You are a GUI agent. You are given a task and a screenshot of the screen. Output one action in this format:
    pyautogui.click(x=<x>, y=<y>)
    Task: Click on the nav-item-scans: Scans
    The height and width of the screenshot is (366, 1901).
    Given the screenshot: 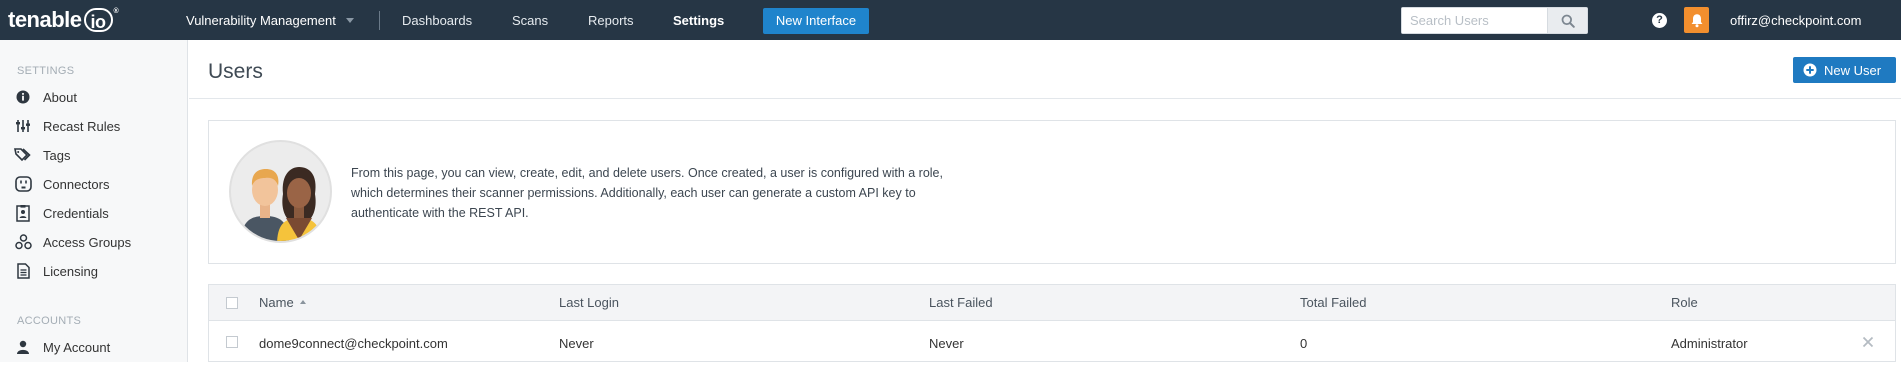 What is the action you would take?
    pyautogui.click(x=530, y=20)
    